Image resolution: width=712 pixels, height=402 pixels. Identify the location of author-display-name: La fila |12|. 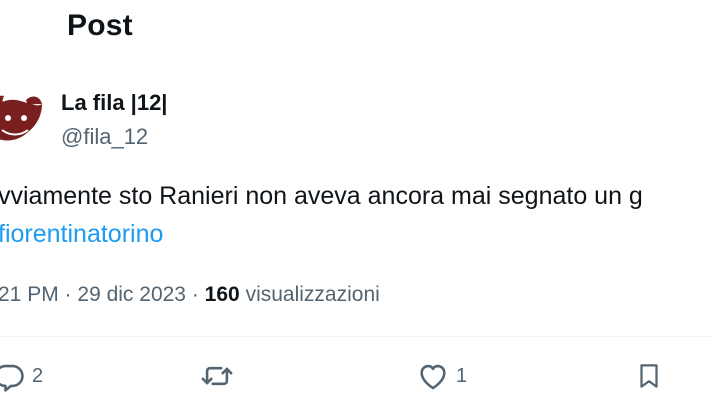
(114, 103).